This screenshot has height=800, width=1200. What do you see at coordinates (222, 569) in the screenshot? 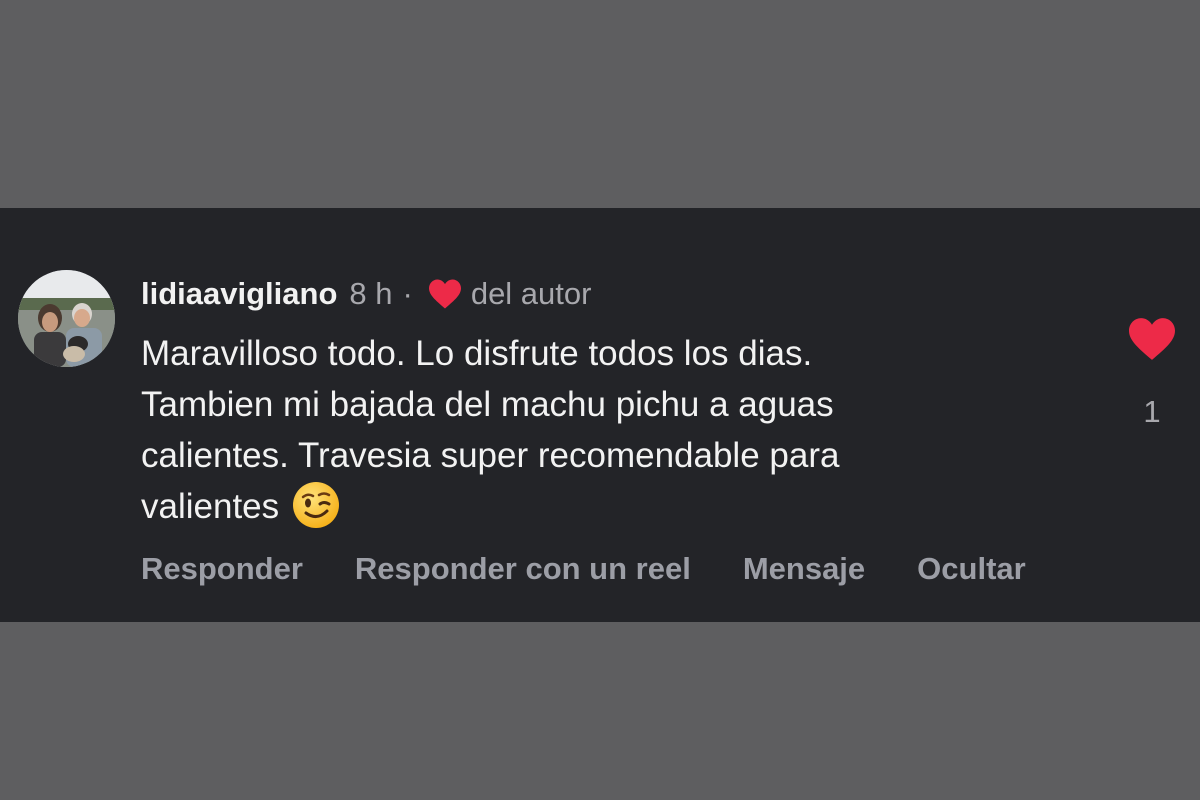
I see `reply-button: Responder` at bounding box center [222, 569].